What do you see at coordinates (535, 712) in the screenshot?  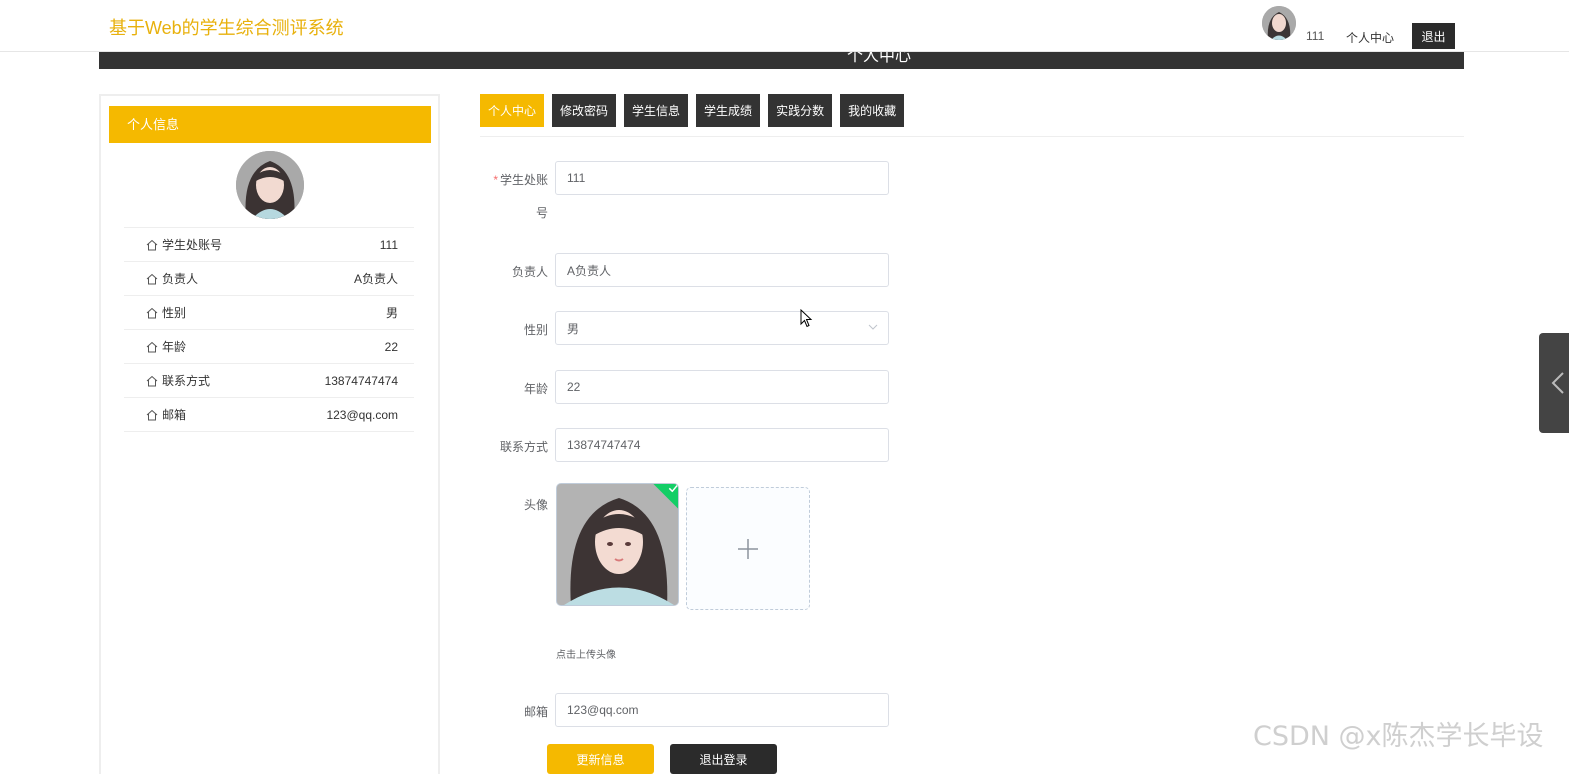 I see `email-label: 邮箱` at bounding box center [535, 712].